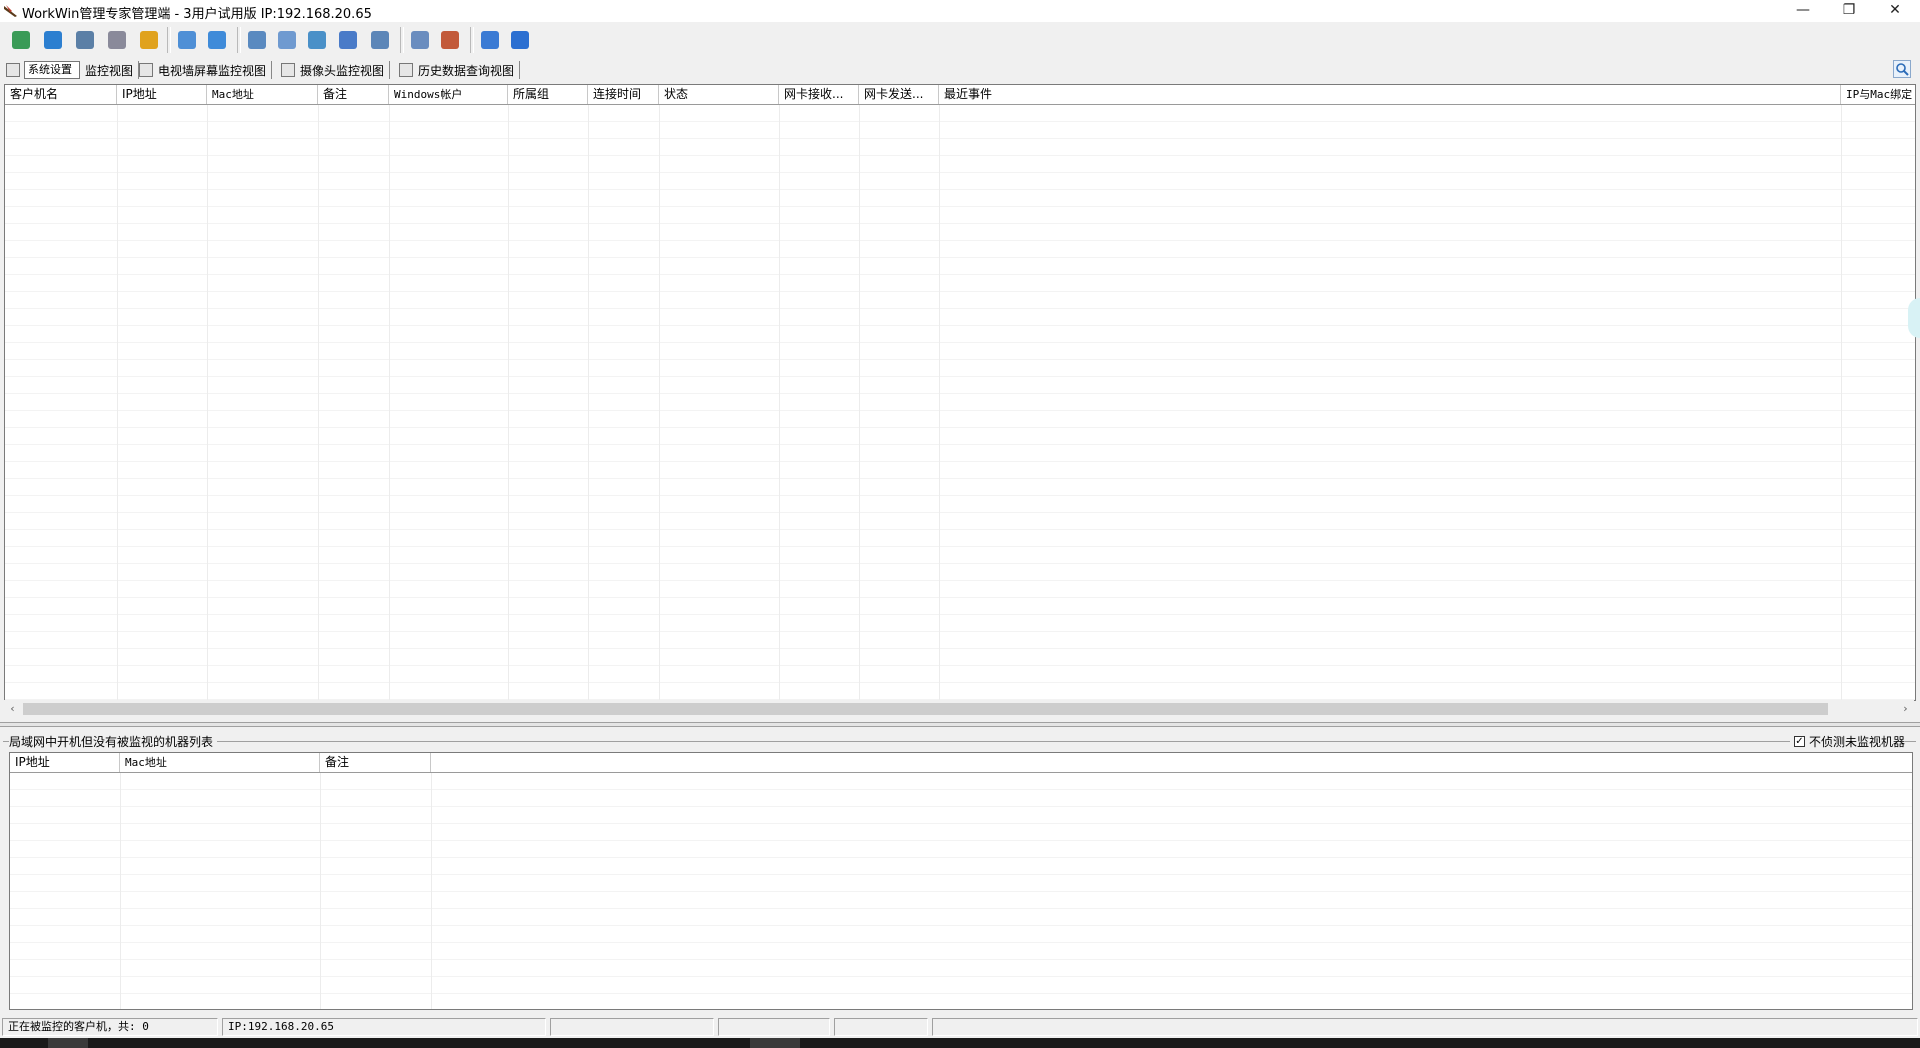  I want to click on tab-tv-wall-view: 电视墙屏幕监控视图, so click(206, 70).